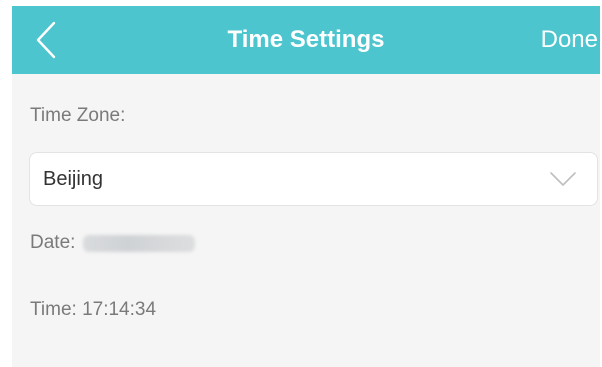 The width and height of the screenshot is (602, 367). Describe the element at coordinates (563, 179) in the screenshot. I see `chevron-down-icon` at that location.